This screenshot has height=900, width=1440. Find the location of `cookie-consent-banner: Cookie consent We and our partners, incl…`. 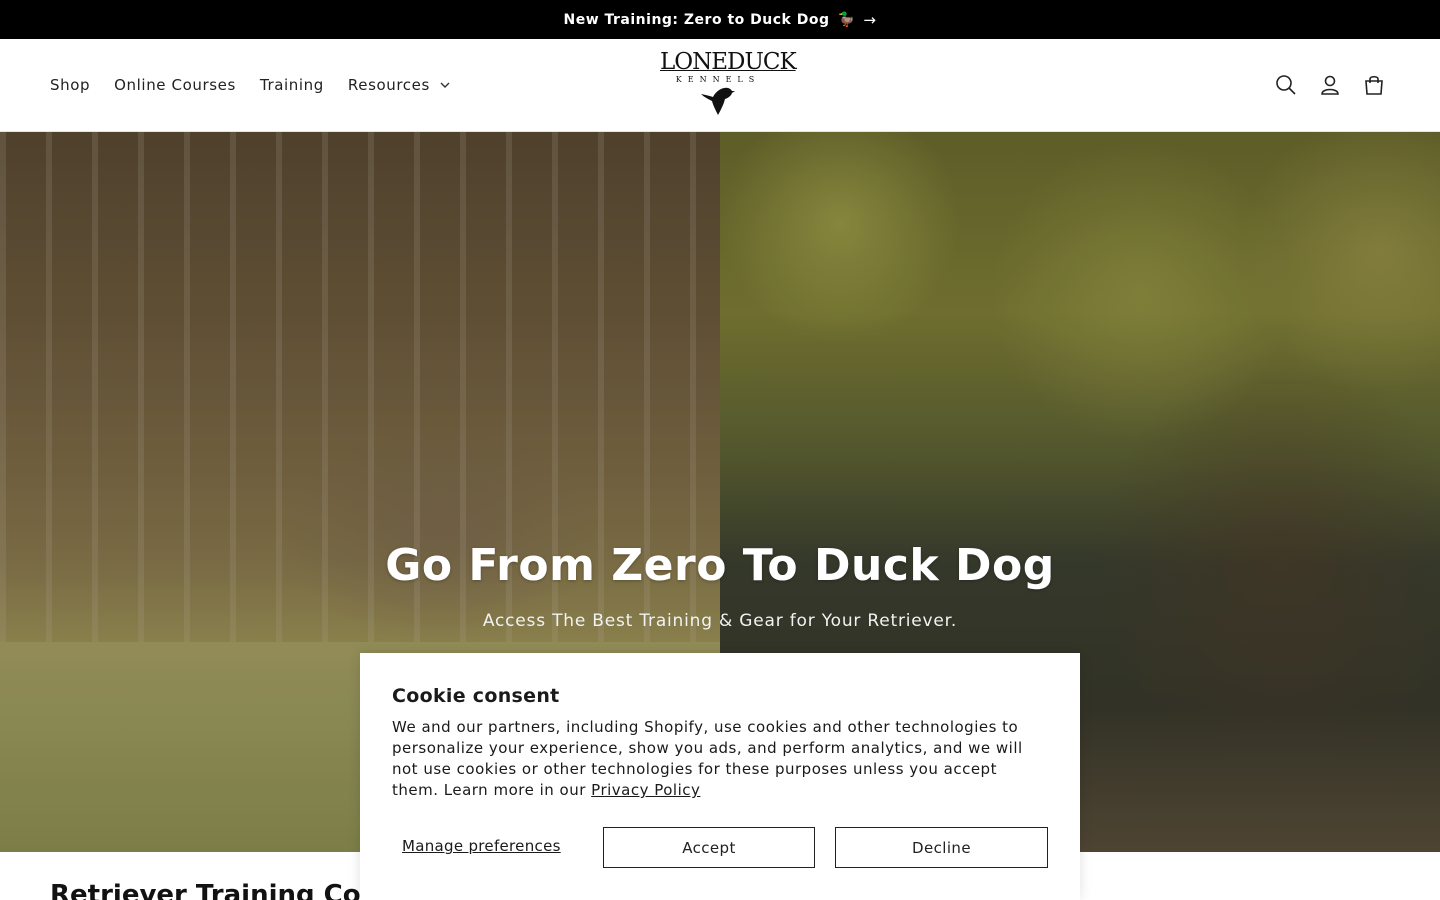

cookie-consent-banner: Cookie consent We and our partners, incl… is located at coordinates (720, 776).